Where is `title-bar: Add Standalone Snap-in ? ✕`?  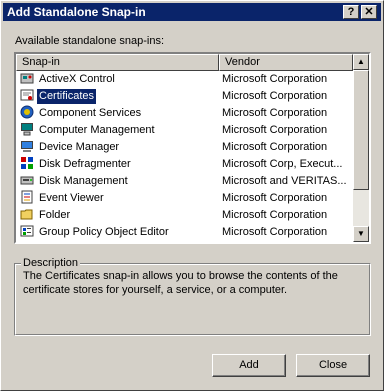
title-bar: Add Standalone Snap-in ? ✕ is located at coordinates (192, 12).